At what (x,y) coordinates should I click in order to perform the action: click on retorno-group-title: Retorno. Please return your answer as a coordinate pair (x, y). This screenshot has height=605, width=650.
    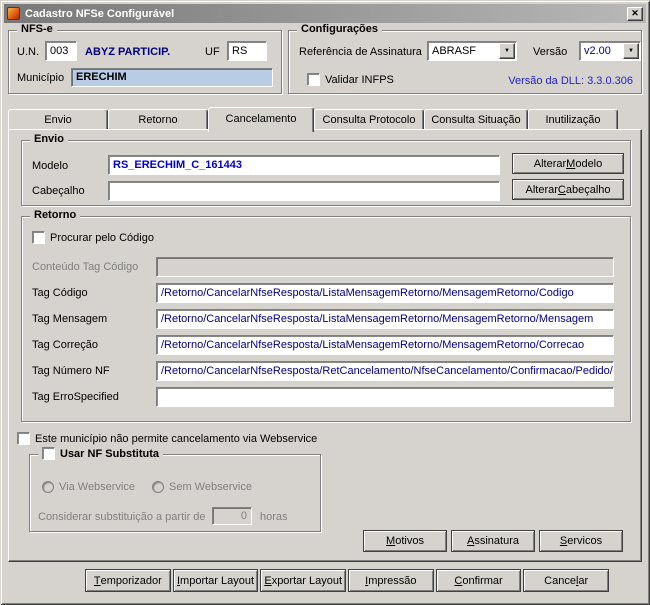
    Looking at the image, I should click on (55, 215).